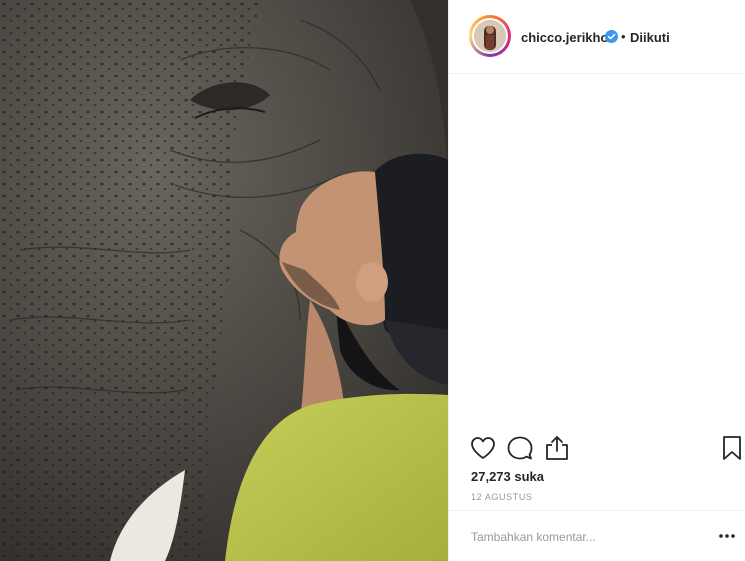 The width and height of the screenshot is (745, 561). Describe the element at coordinates (650, 37) in the screenshot. I see `following-button: Diikuti` at that location.